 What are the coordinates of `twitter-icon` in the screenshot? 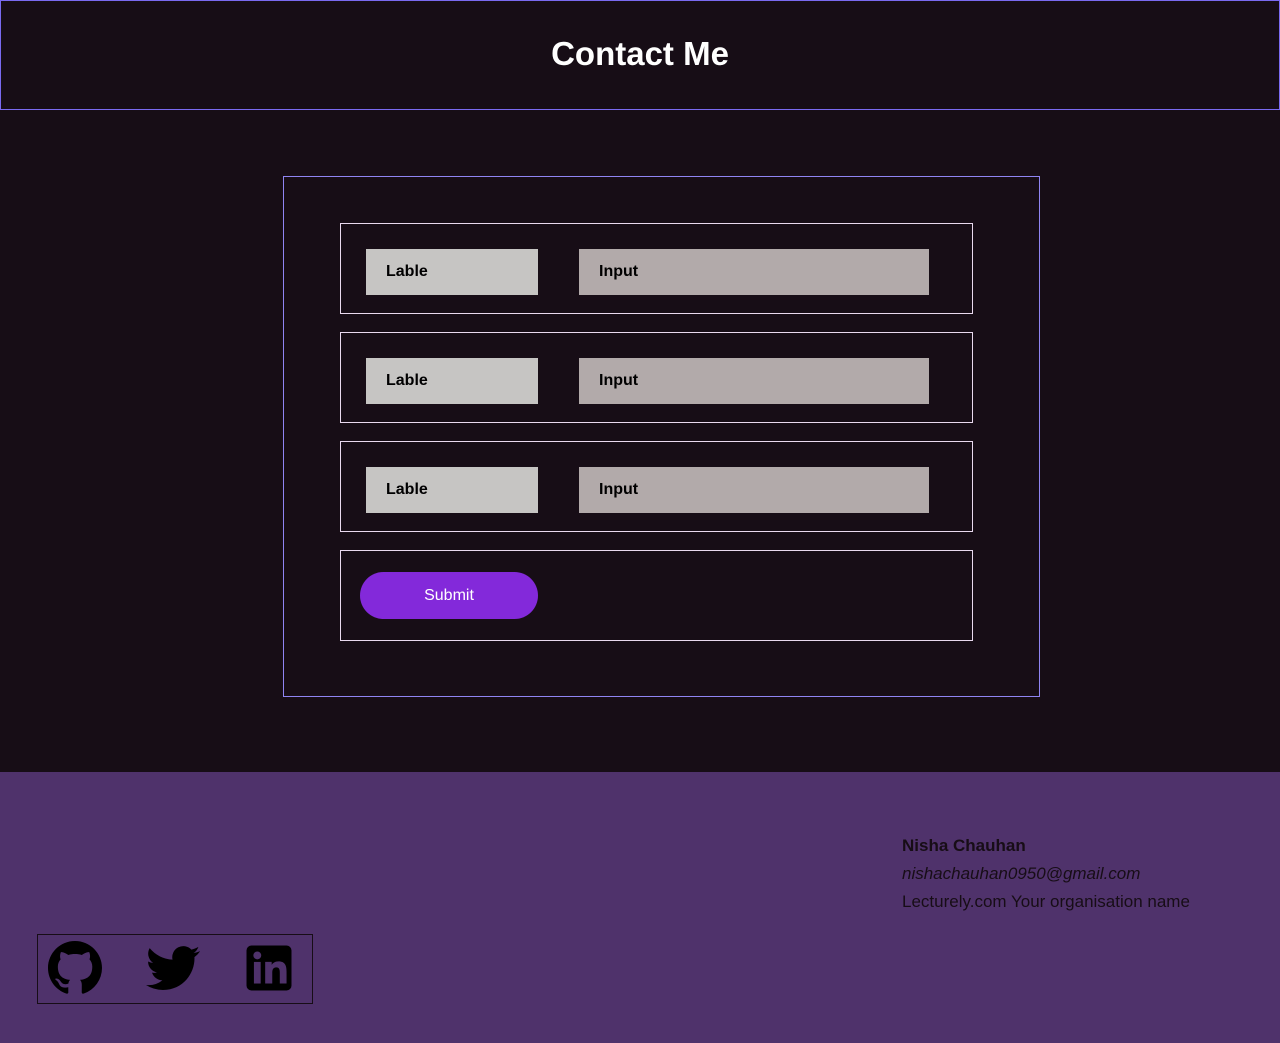 It's located at (173, 968).